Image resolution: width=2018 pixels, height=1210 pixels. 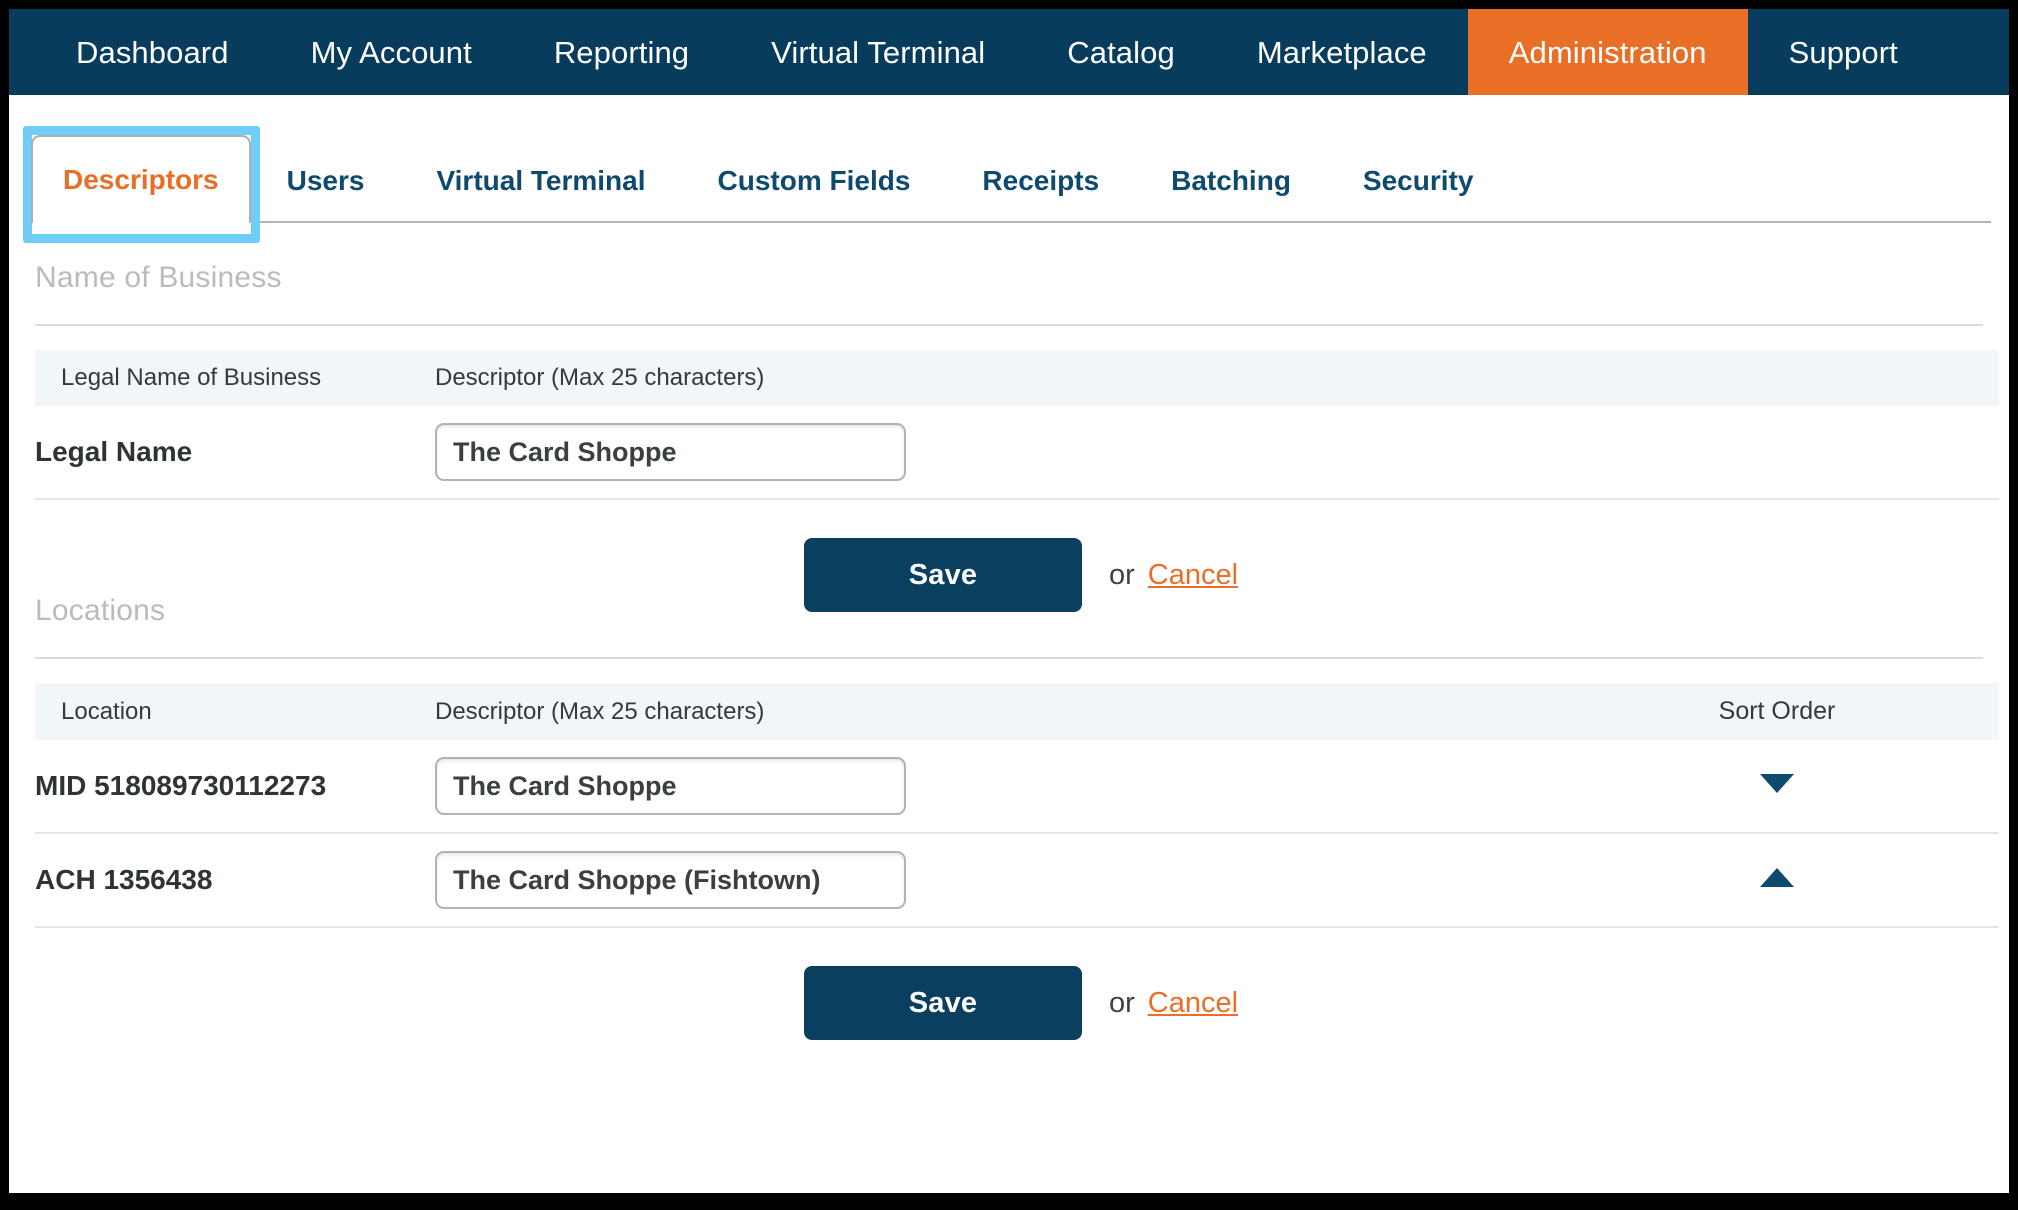 What do you see at coordinates (1342, 52) in the screenshot?
I see `nav-item-marketplace: Marketplace` at bounding box center [1342, 52].